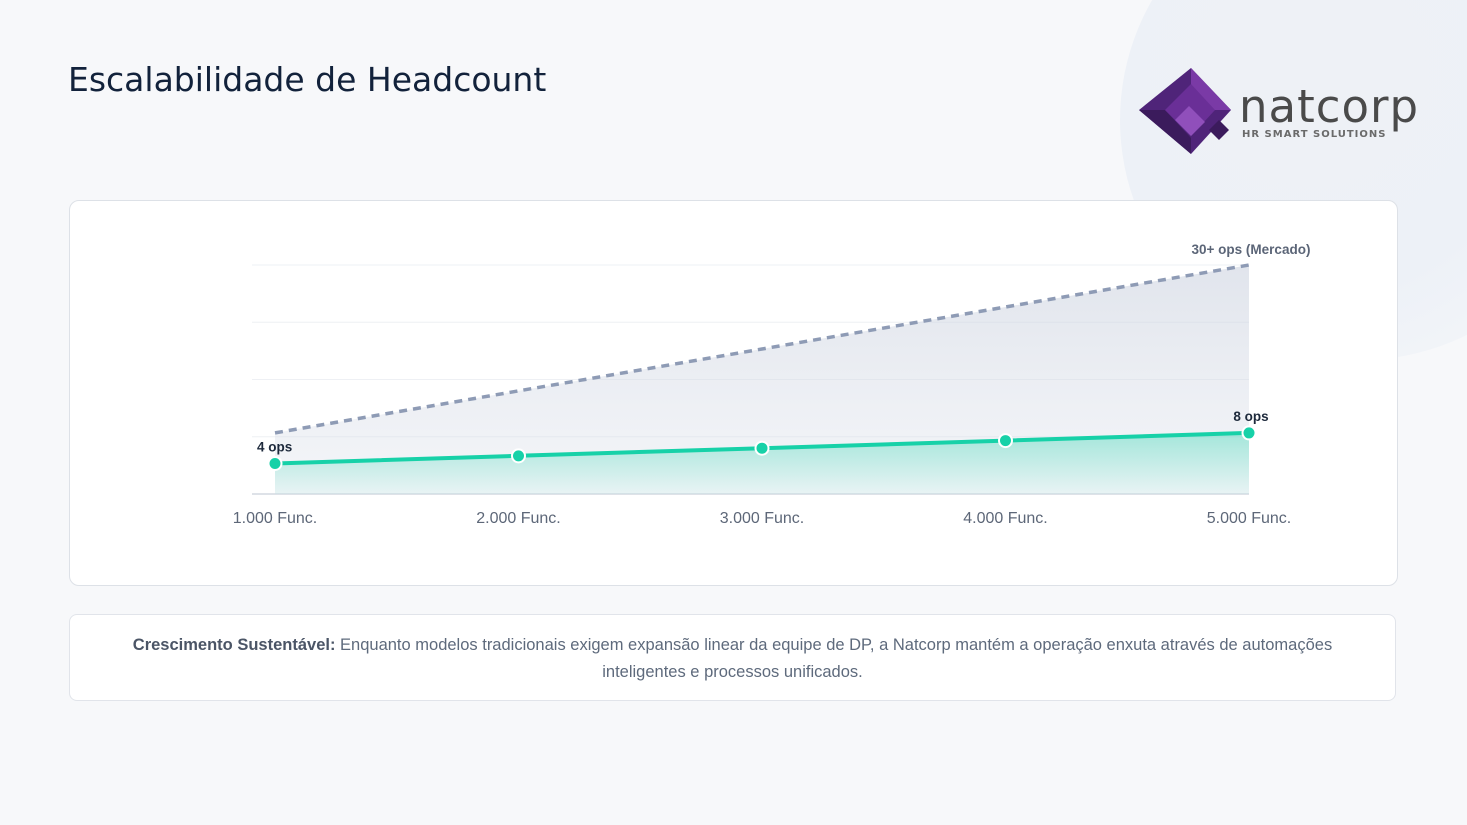 The image size is (1467, 825). Describe the element at coordinates (1314, 134) in the screenshot. I see `logo-tagline: HR SMART SOLUTIONS` at that location.